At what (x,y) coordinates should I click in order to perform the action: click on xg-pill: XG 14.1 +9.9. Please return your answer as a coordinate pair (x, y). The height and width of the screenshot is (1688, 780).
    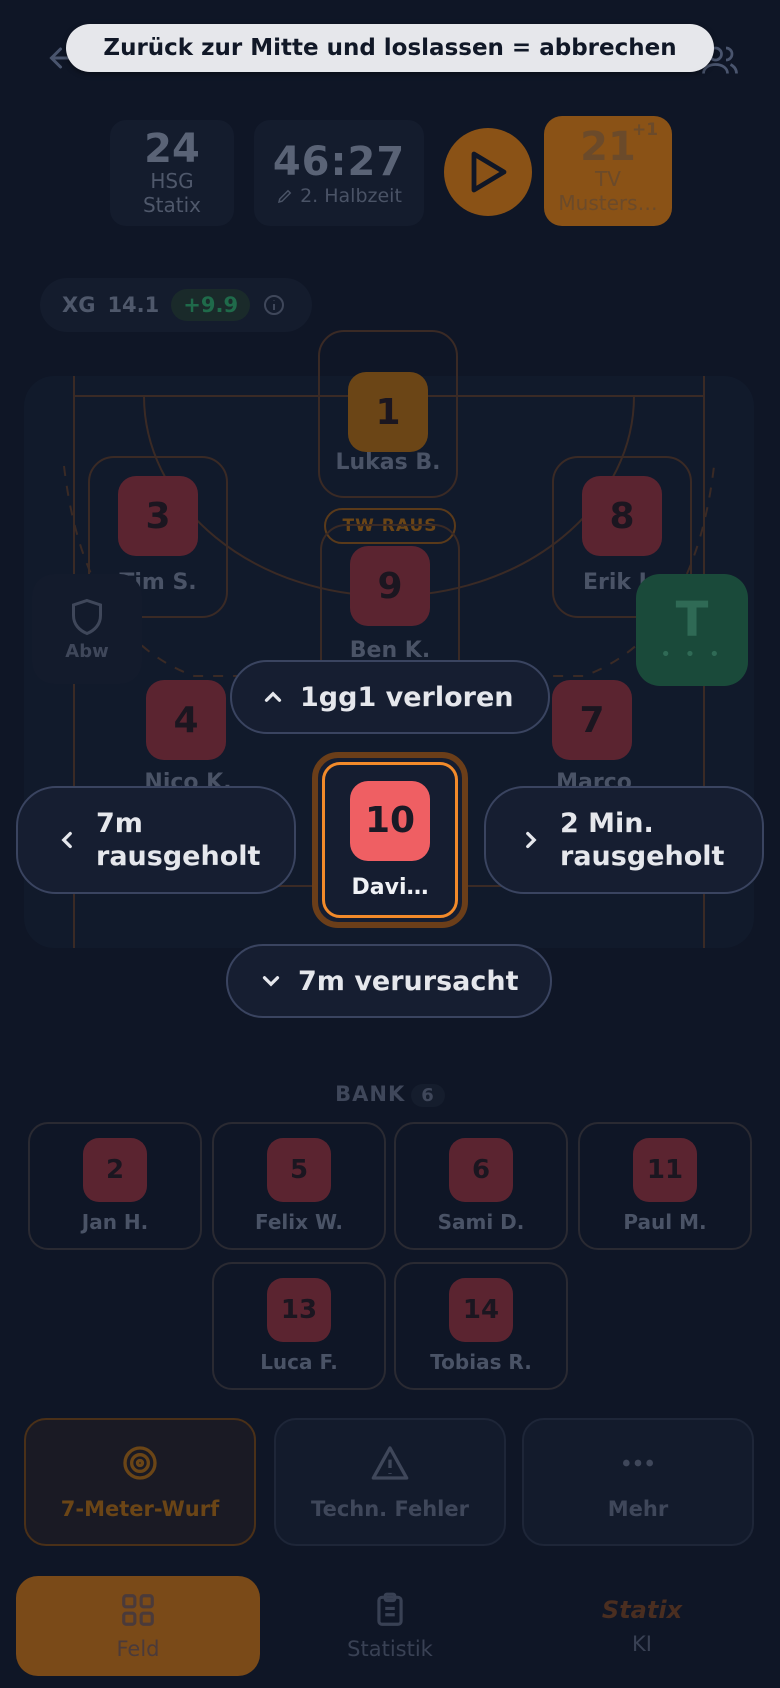
    Looking at the image, I should click on (176, 305).